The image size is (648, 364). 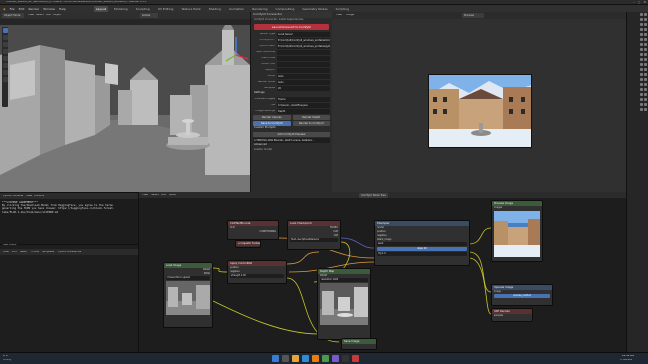 What do you see at coordinates (101, 8) in the screenshot?
I see `workspace-tab-layout: Layout` at bounding box center [101, 8].